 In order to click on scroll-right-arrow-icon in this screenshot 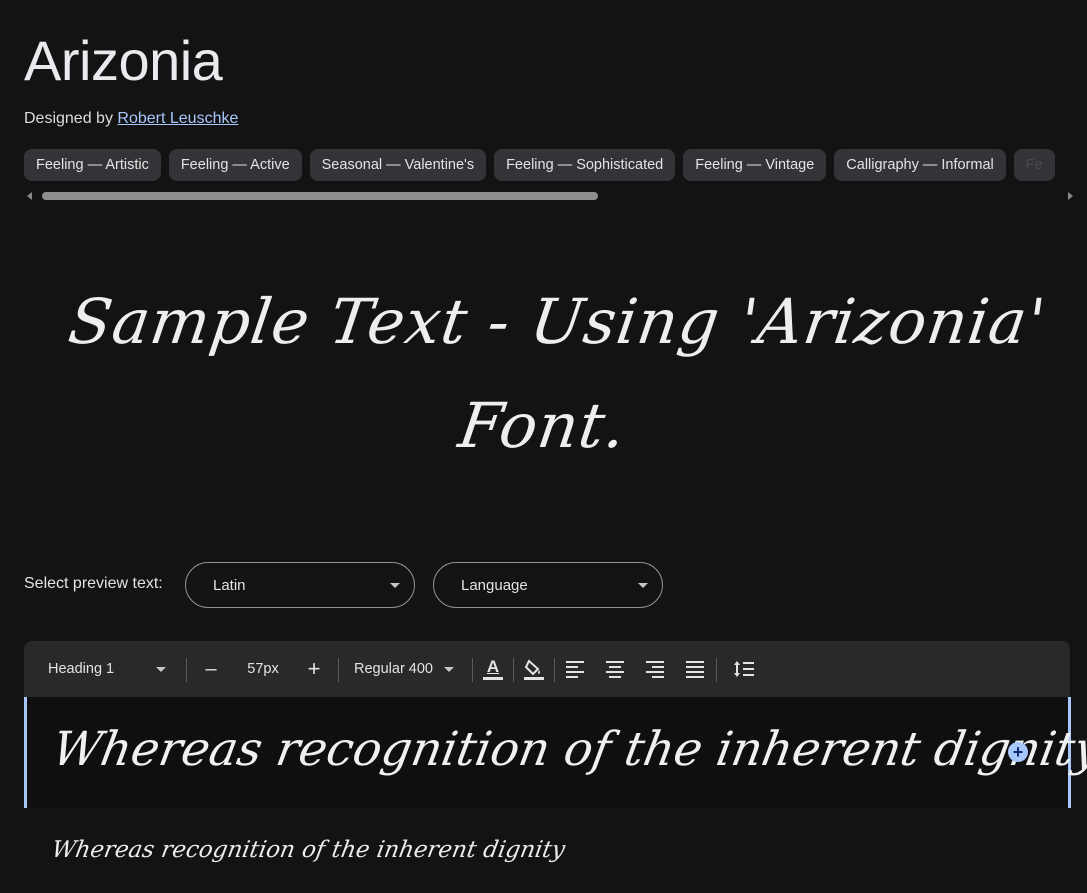, I will do `click(1070, 196)`.